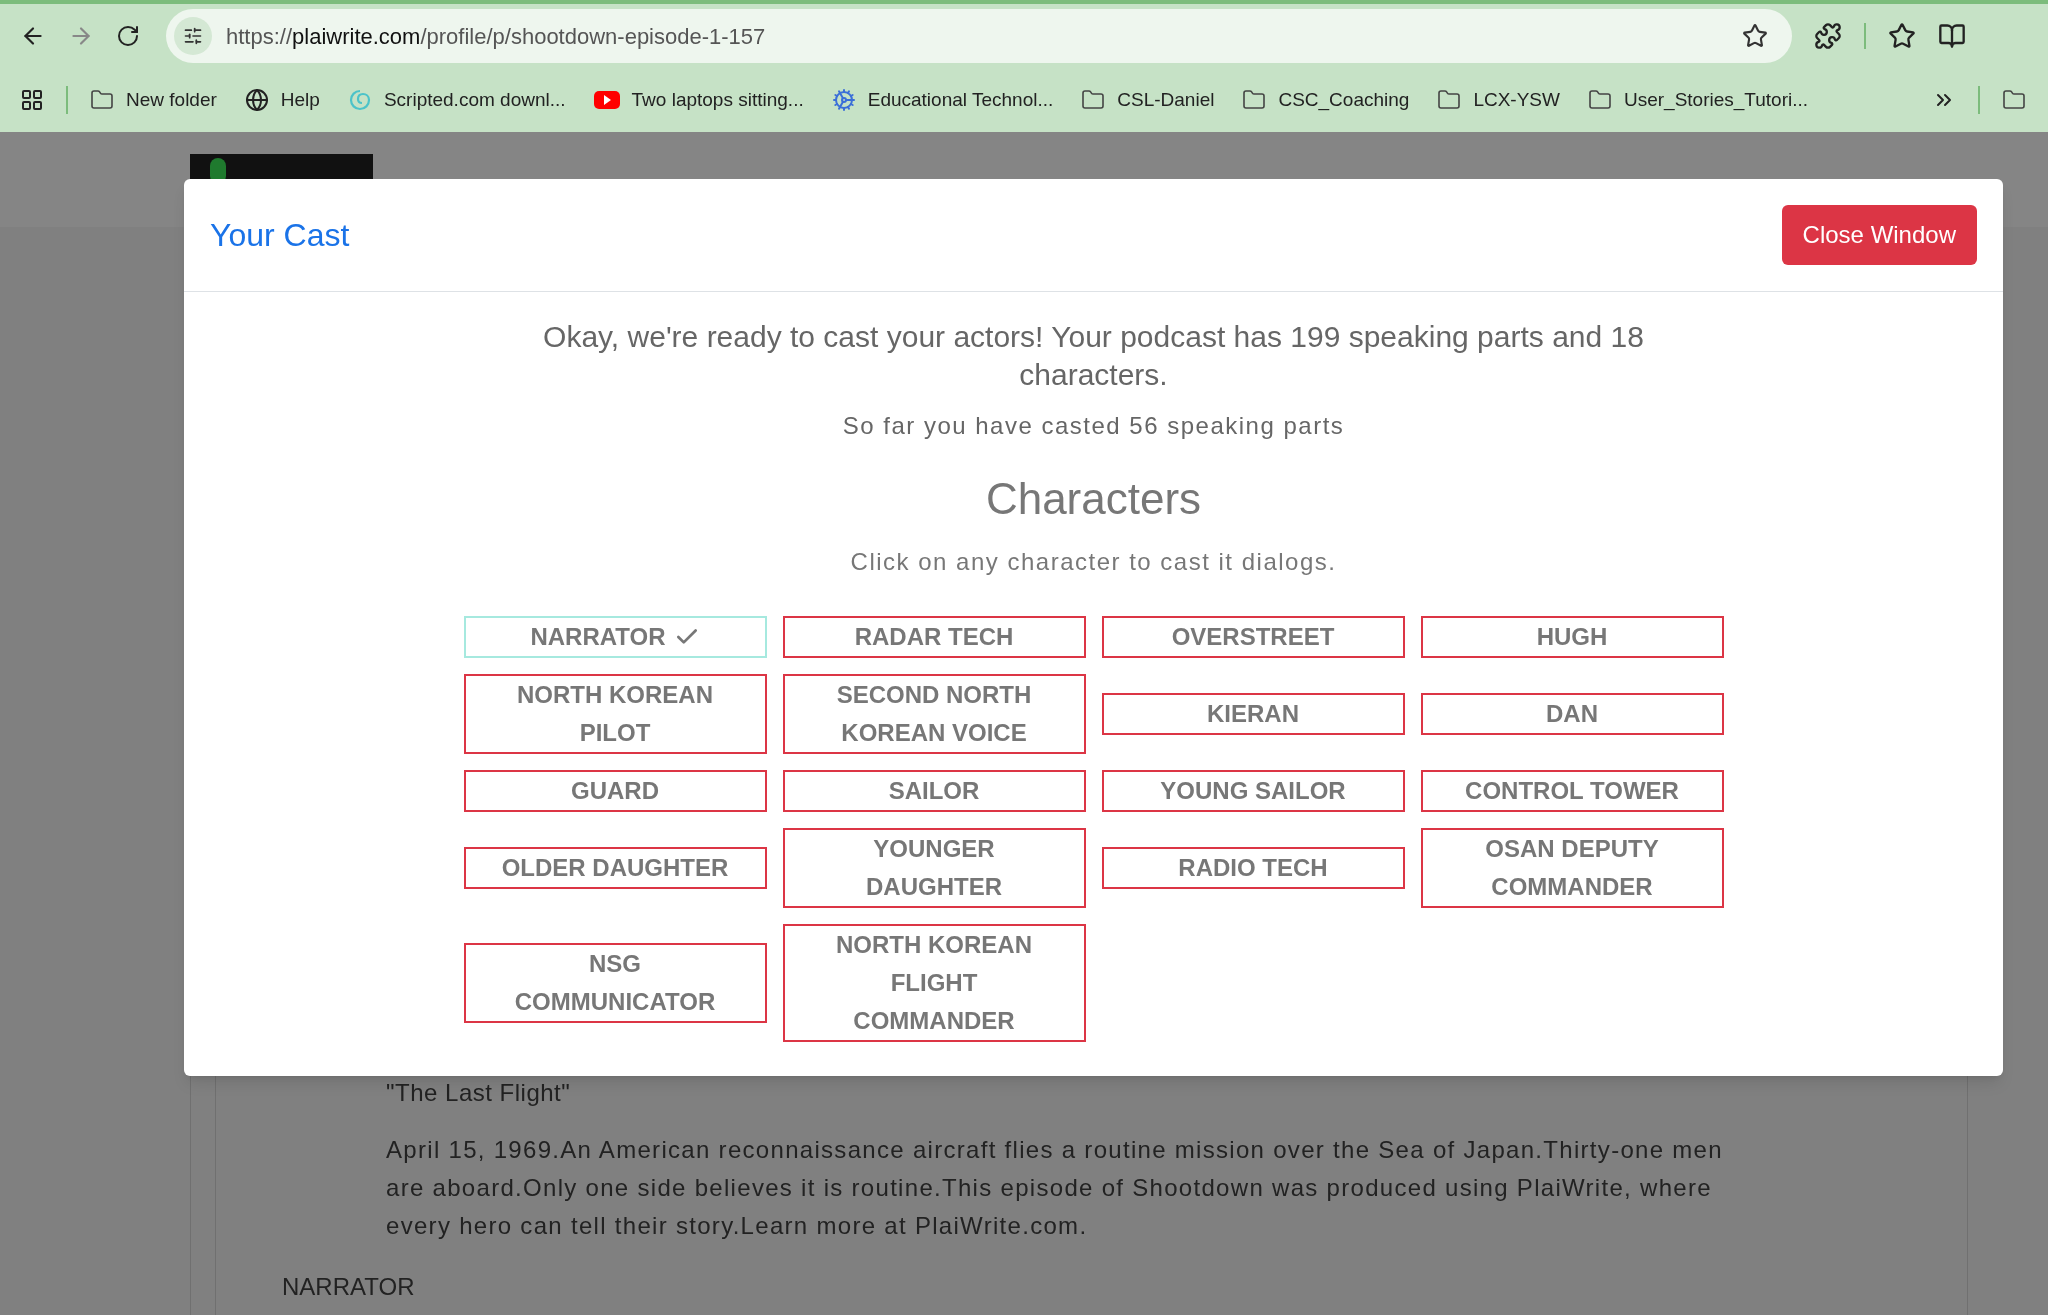  Describe the element at coordinates (1151, 100) in the screenshot. I see `bookmark: CSL-Daniel` at that location.